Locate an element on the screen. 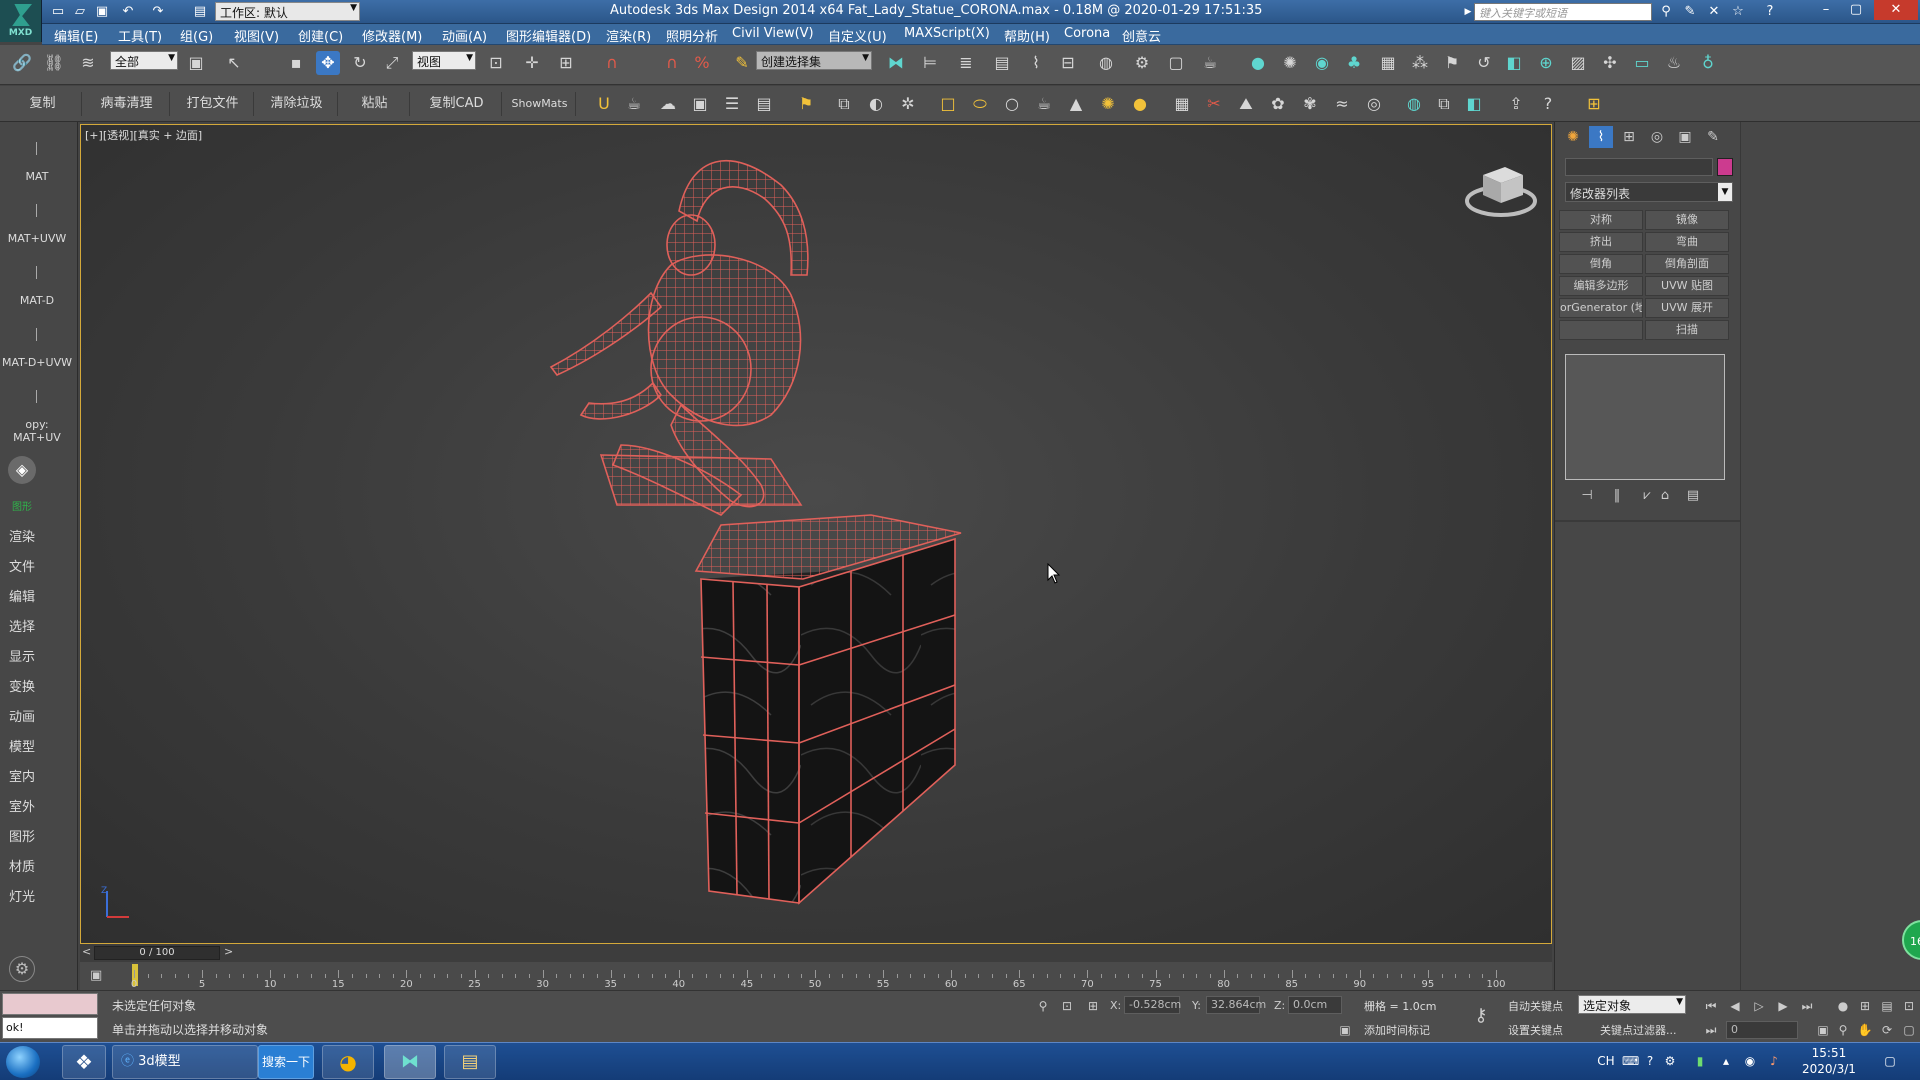  clear-garbage-button: 清除垃圾 is located at coordinates (297, 104).